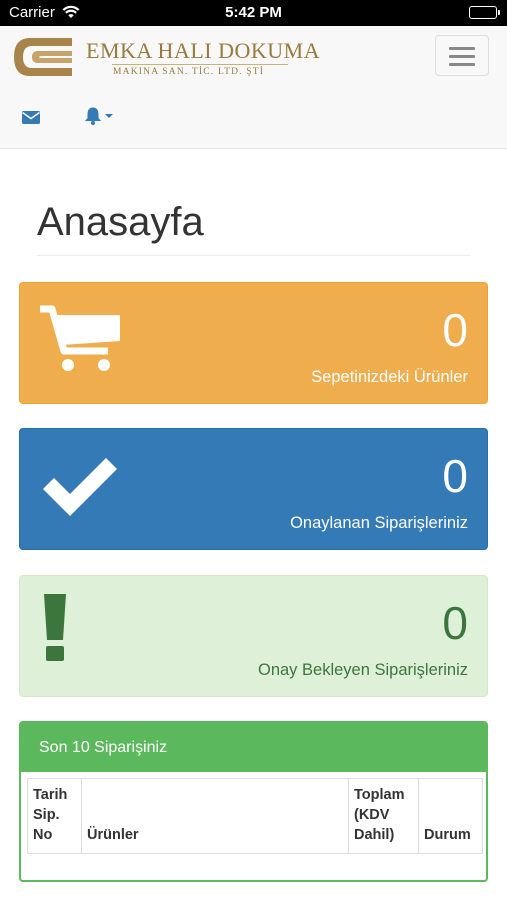 This screenshot has width=507, height=900. Describe the element at coordinates (379, 523) in the screenshot. I see `approved-orders-label: Onaylanan Siparişleriniz` at that location.